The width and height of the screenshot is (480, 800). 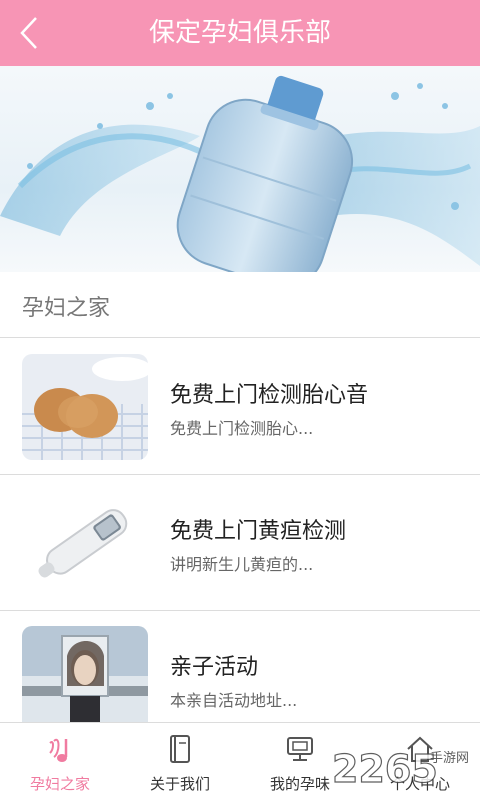 What do you see at coordinates (300, 749) in the screenshot?
I see `monitor-icon` at bounding box center [300, 749].